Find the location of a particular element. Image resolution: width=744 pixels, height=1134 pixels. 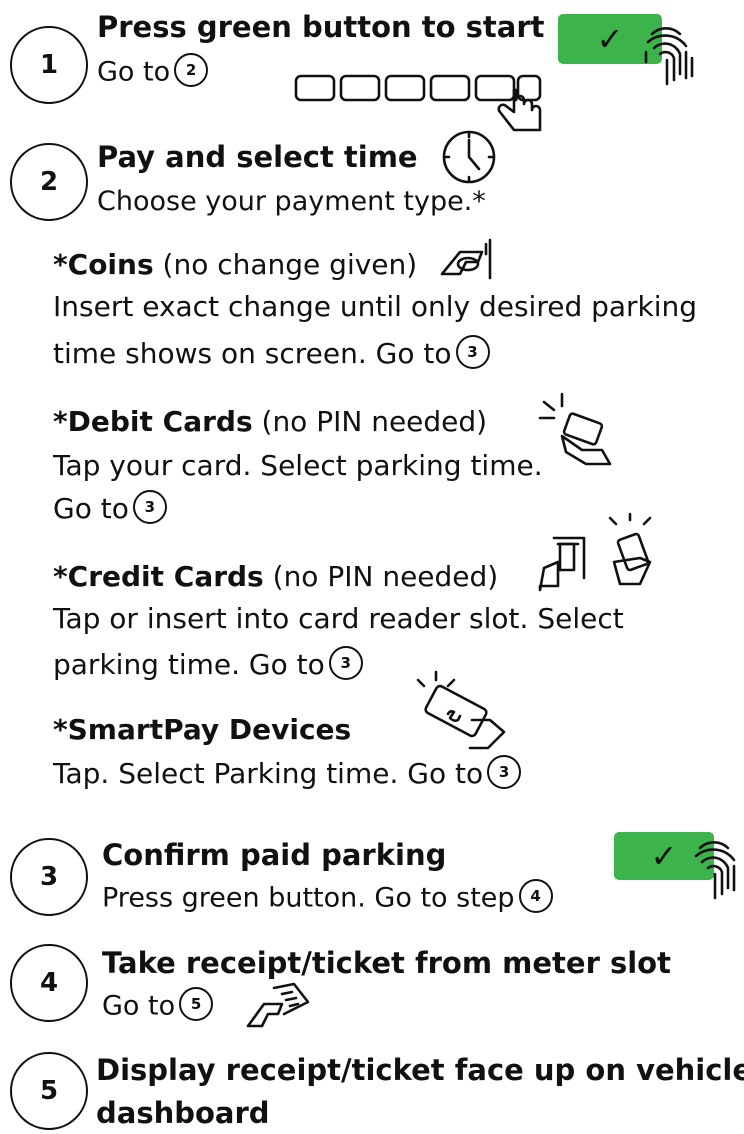

debit-heading: *Debit Cards (no PIN needed) is located at coordinates (270, 421).